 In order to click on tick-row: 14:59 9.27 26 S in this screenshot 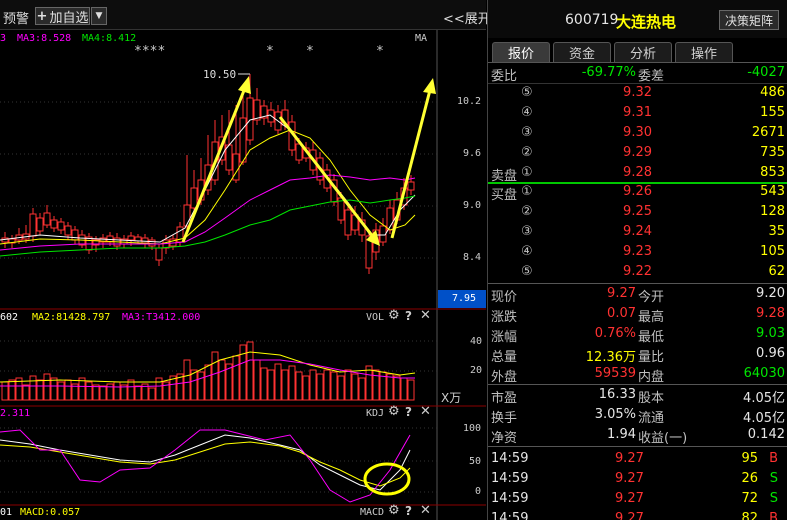, I will do `click(637, 479)`.